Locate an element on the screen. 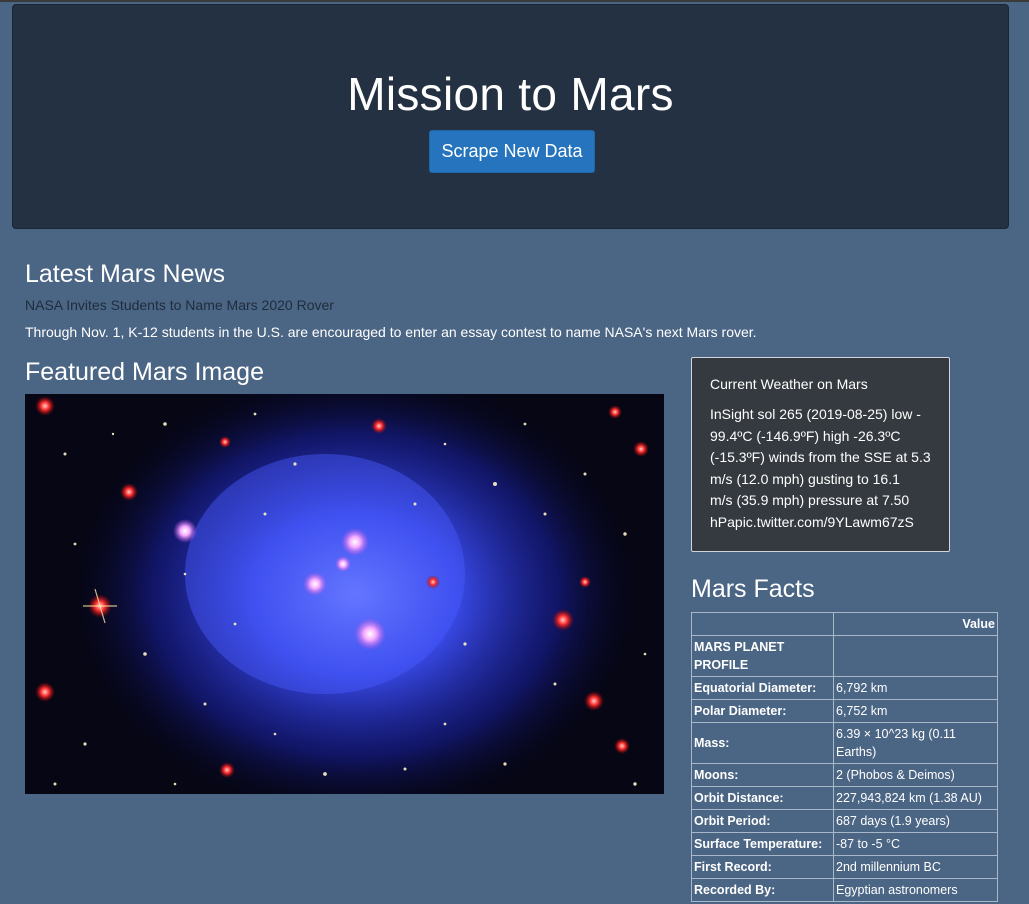 This screenshot has width=1029, height=904. fact-key: Orbit Distance: is located at coordinates (762, 798).